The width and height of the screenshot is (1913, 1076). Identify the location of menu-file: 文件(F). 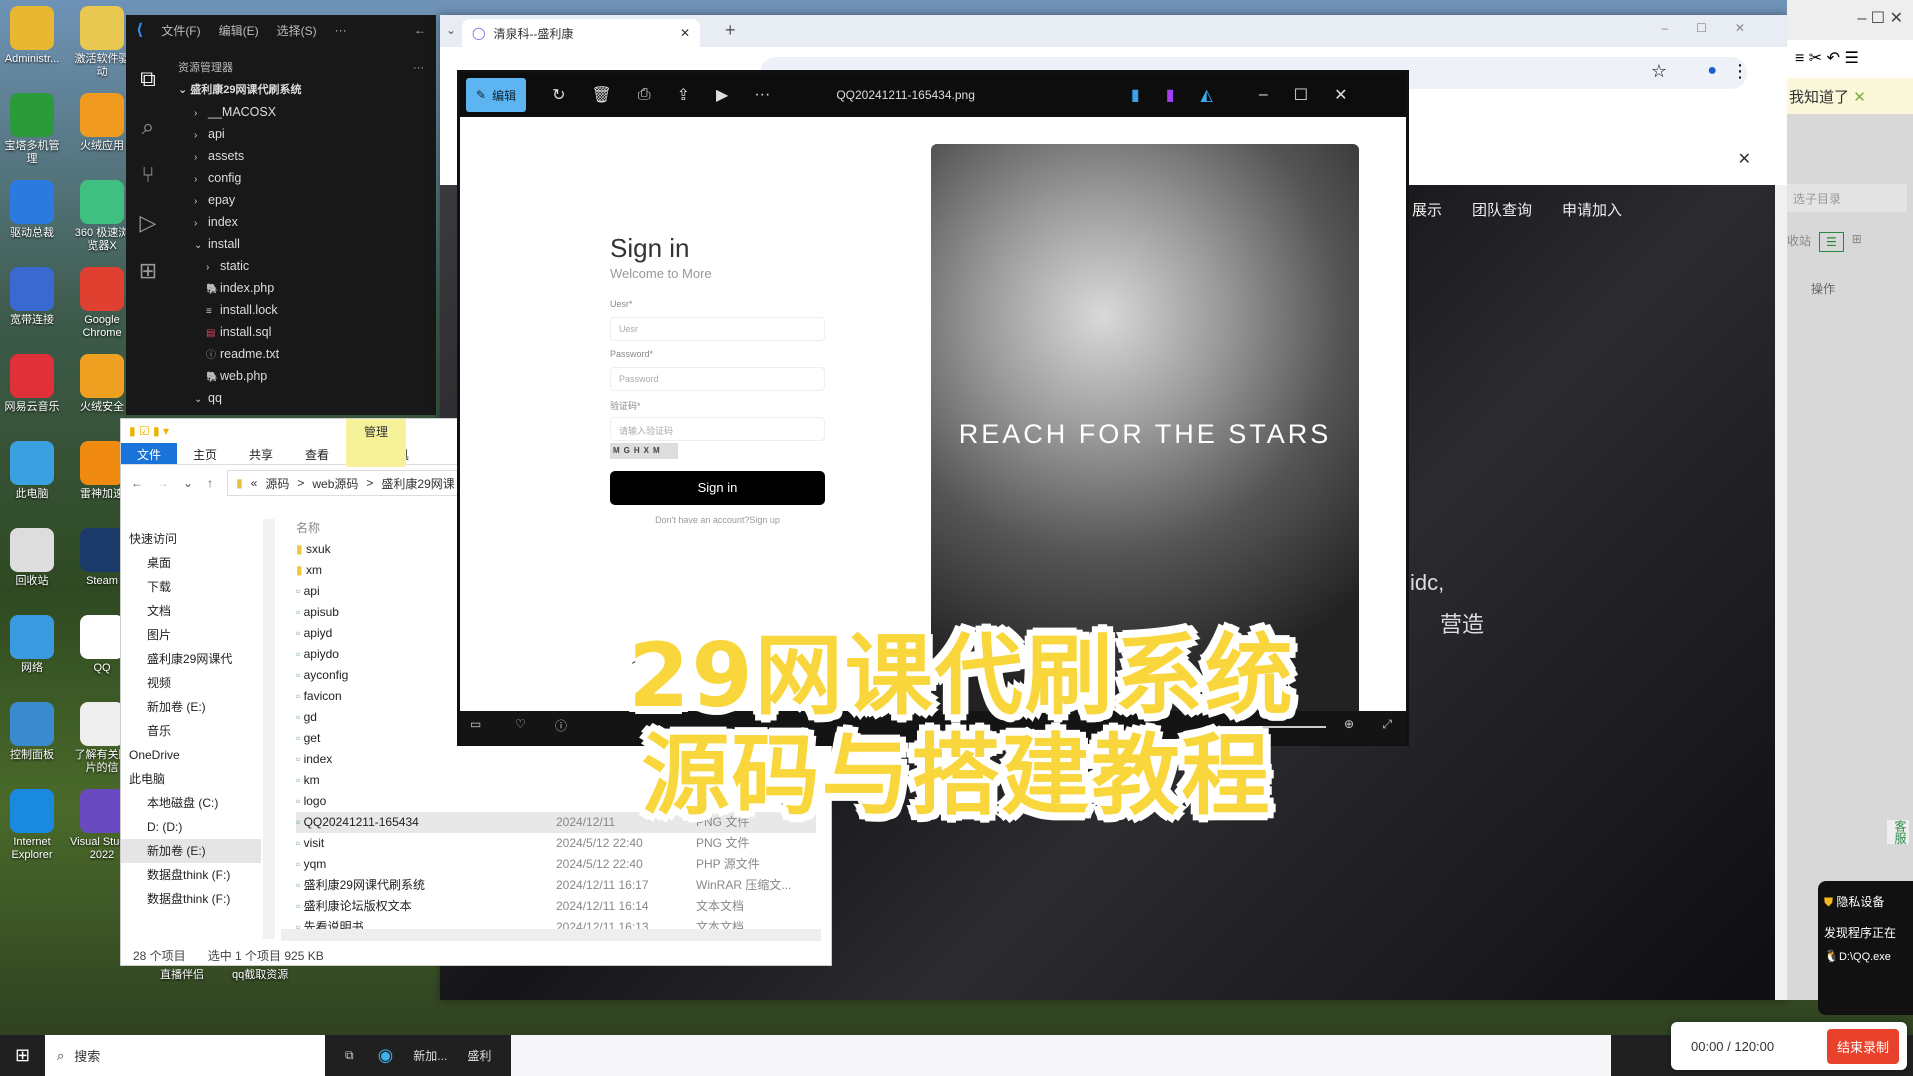
(180, 30).